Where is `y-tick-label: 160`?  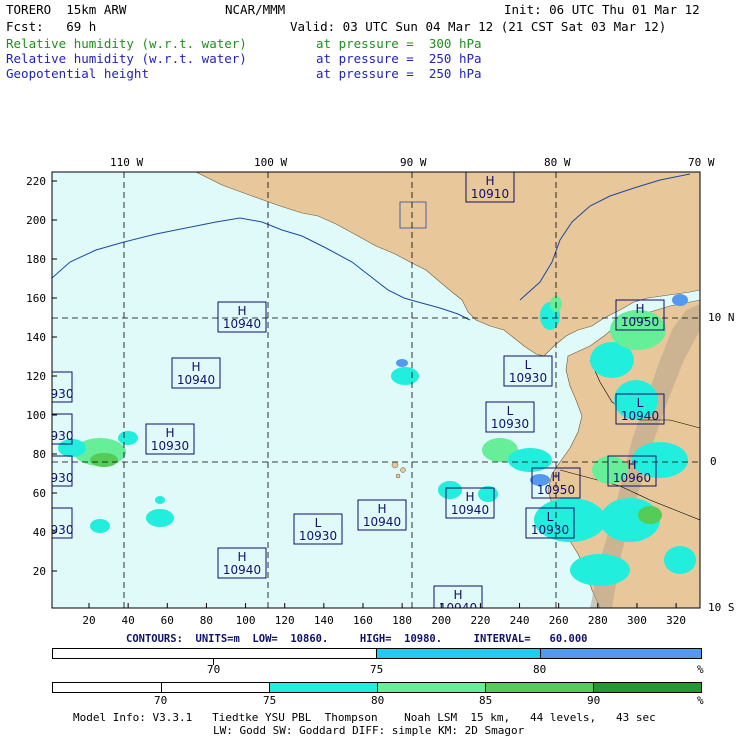
y-tick-label: 160 is located at coordinates (36, 298).